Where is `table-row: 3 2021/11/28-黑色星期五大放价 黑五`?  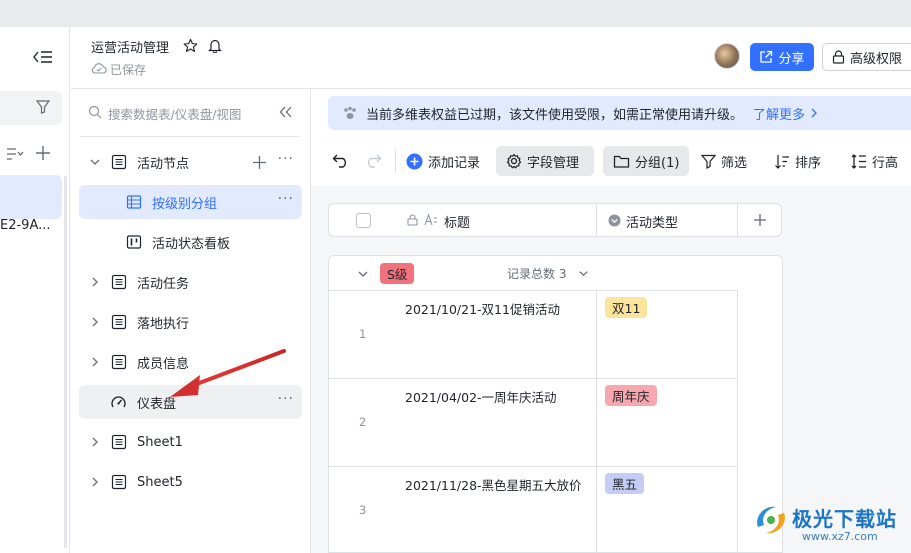 table-row: 3 2021/11/28-黑色星期五大放价 黑五 is located at coordinates (533, 510).